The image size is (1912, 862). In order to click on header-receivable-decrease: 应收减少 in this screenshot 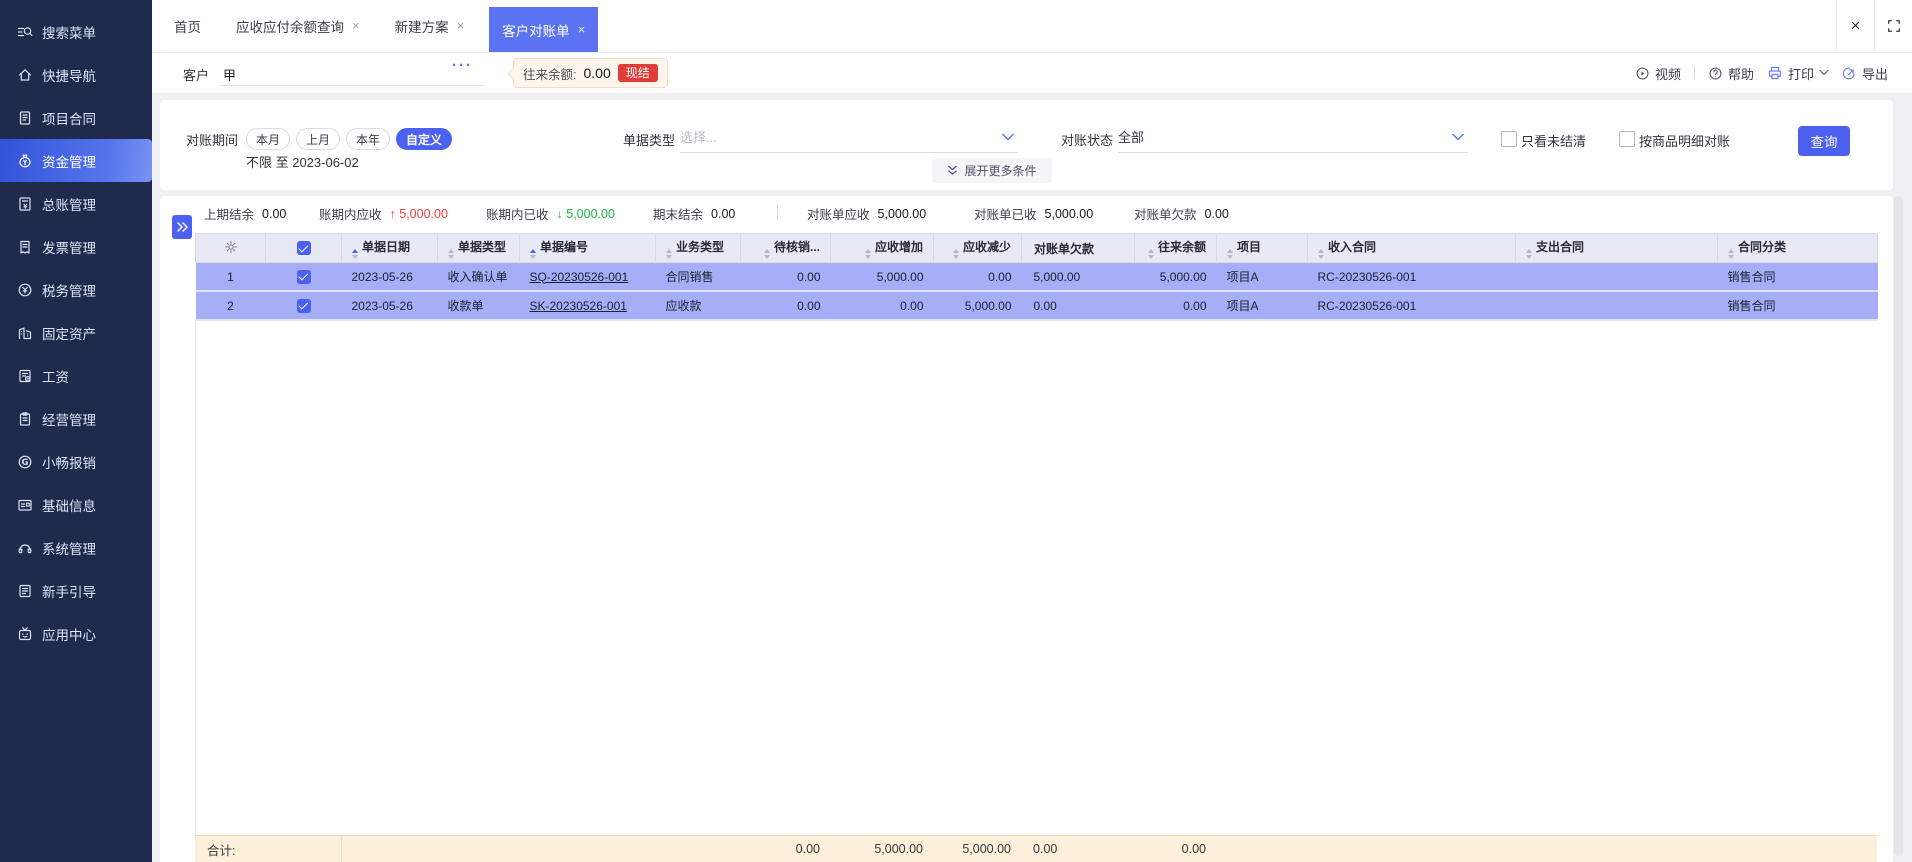, I will do `click(977, 248)`.